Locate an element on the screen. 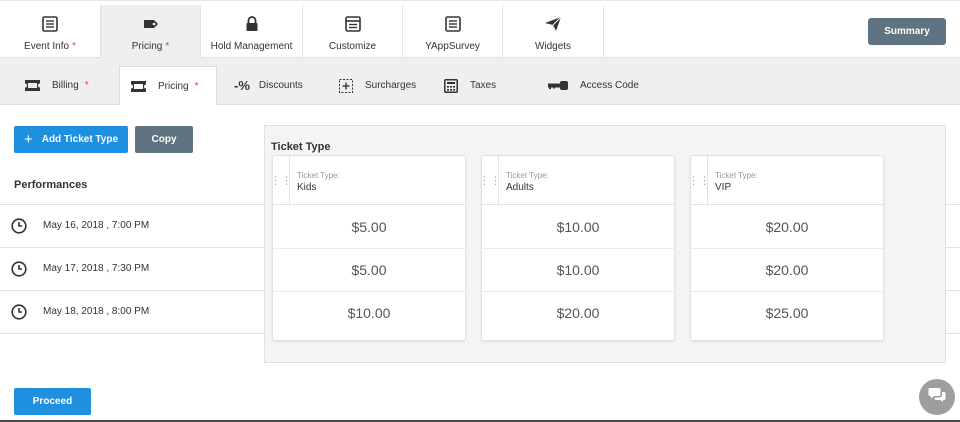 This screenshot has height=422, width=960. tab-event-info: Event Info * is located at coordinates (50, 32).